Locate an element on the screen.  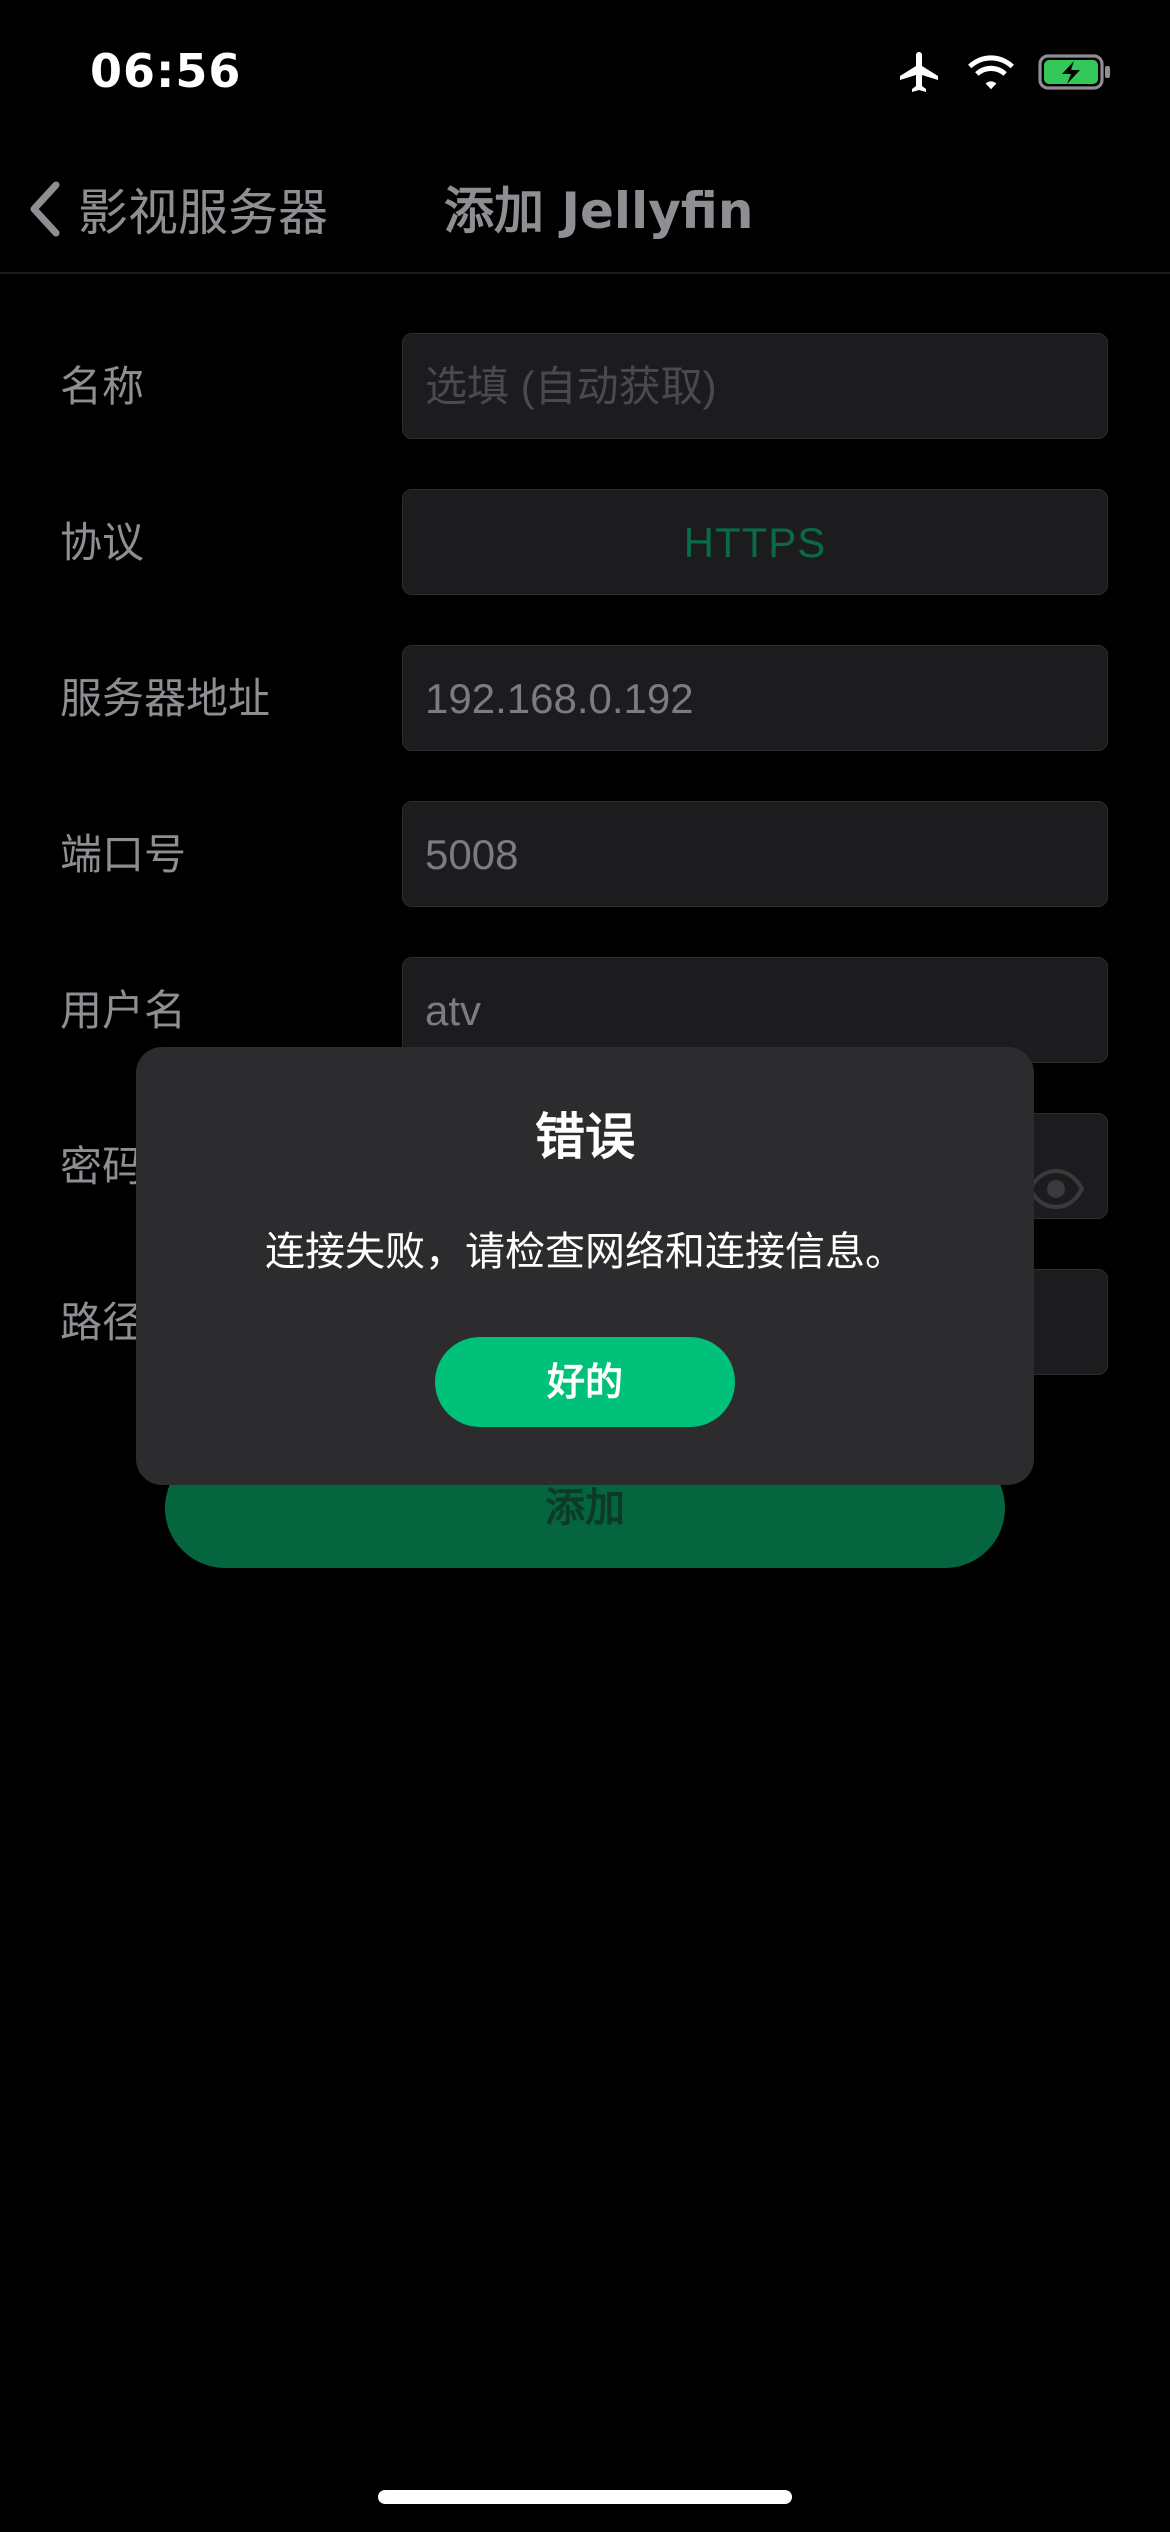
form-row-address: 服务器地址 192.168.0.192 is located at coordinates (585, 699).